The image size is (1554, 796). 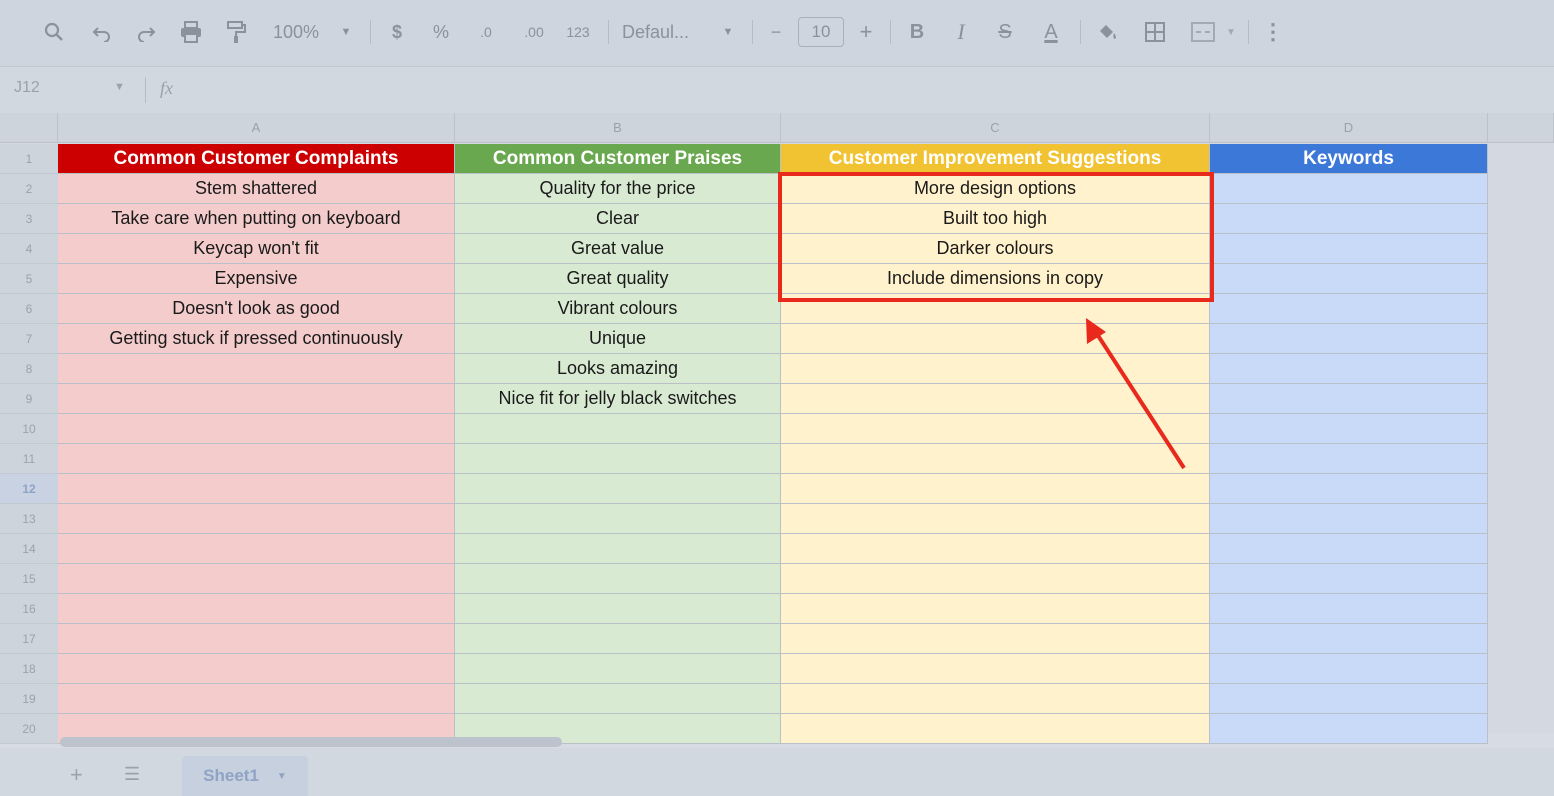 I want to click on add-sheet-icon: +, so click(x=76, y=775).